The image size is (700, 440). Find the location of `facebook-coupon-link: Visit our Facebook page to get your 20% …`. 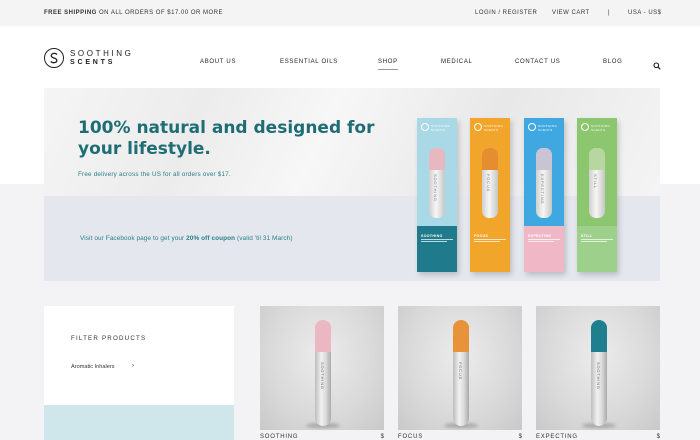

facebook-coupon-link: Visit our Facebook page to get your 20% … is located at coordinates (186, 238).